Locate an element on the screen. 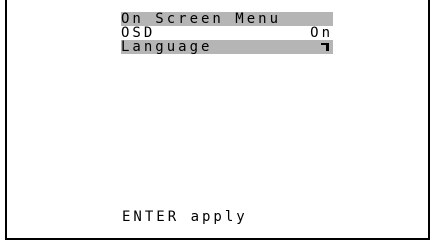 Image resolution: width=440 pixels, height=242 pixels. menu-item-osd: OSD On is located at coordinates (227, 33).